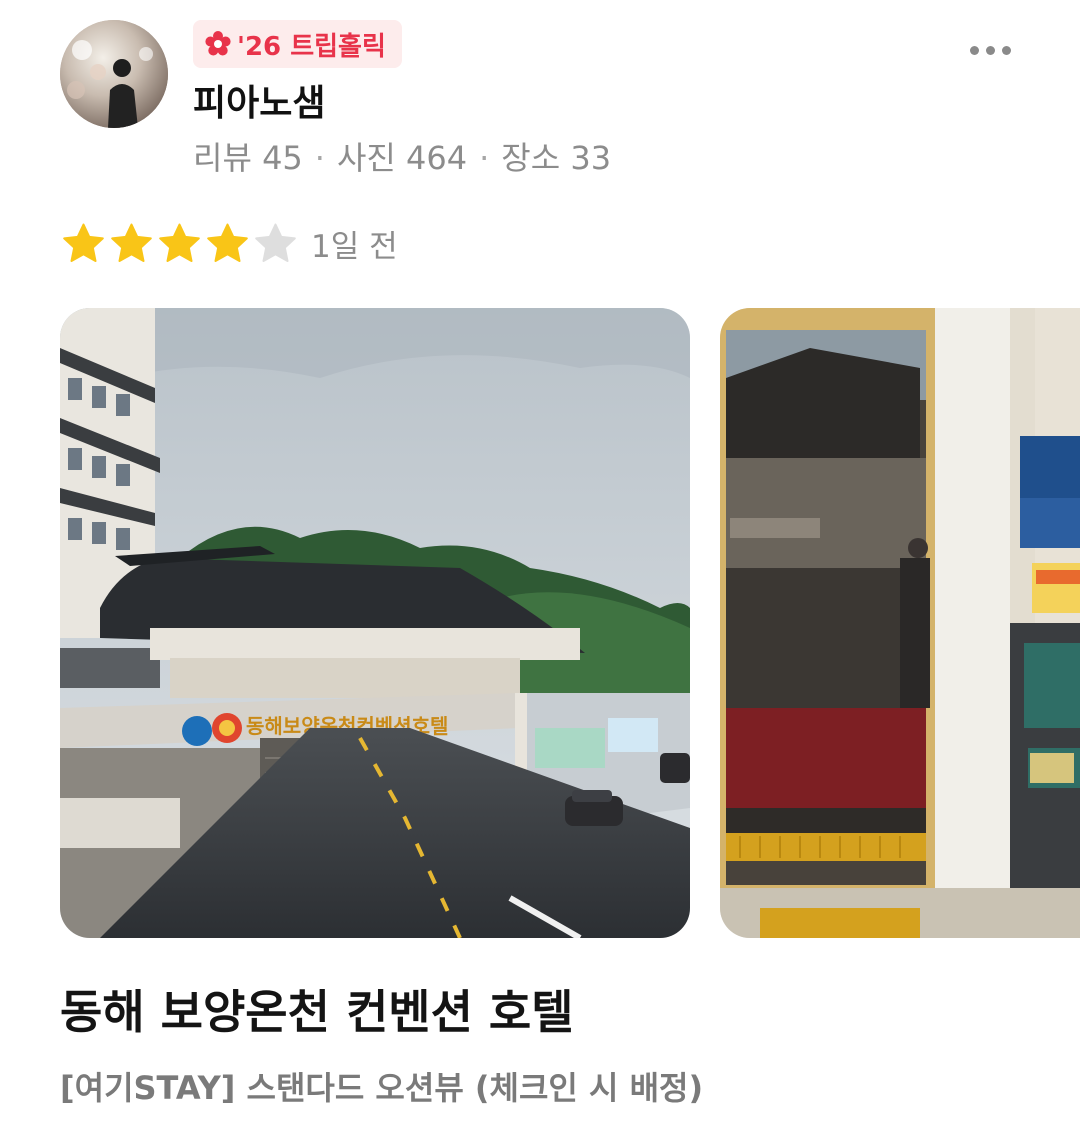 Image resolution: width=1080 pixels, height=1141 pixels. Describe the element at coordinates (218, 44) in the screenshot. I see `flower-badge-icon` at that location.